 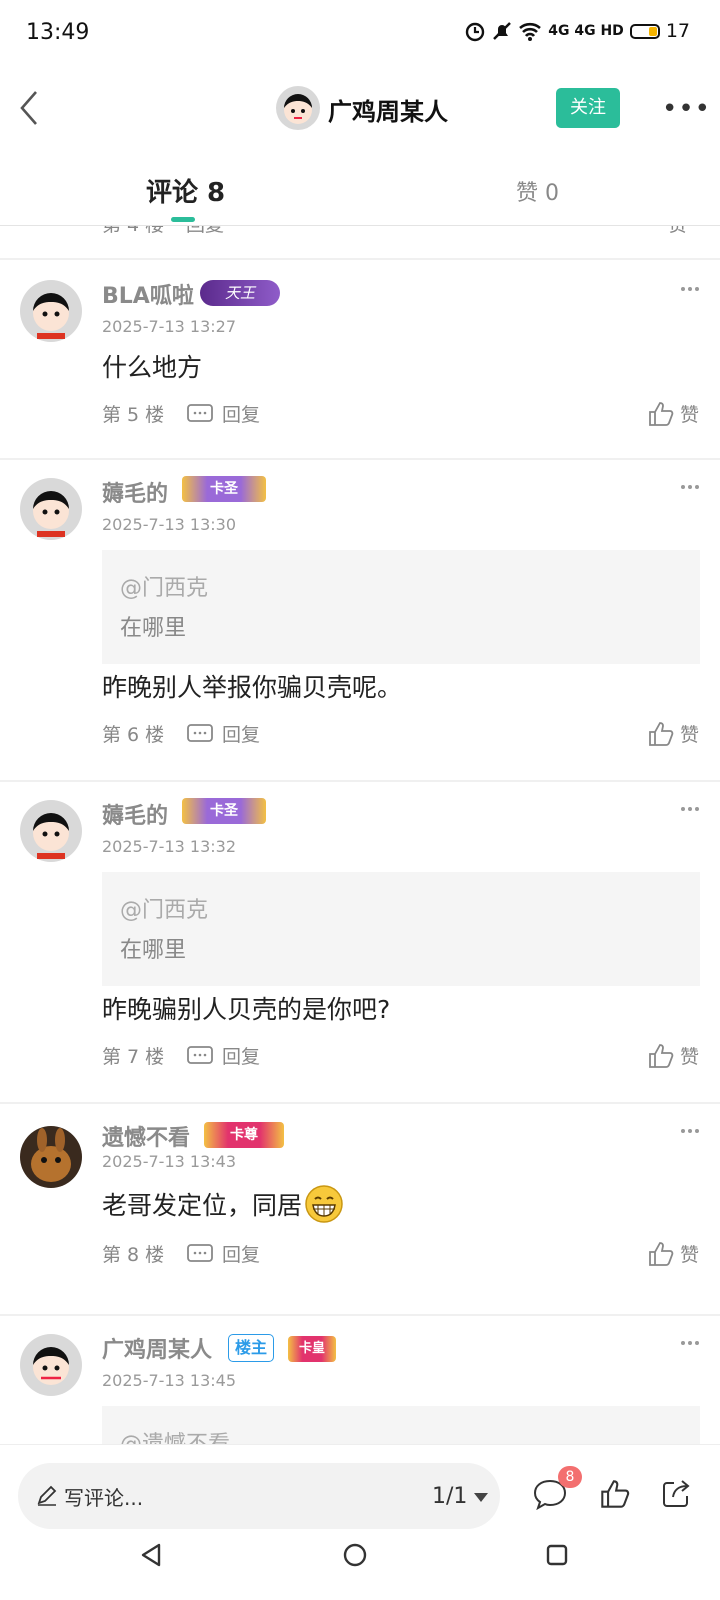 I want to click on grin-emoji-icon, so click(x=324, y=1204).